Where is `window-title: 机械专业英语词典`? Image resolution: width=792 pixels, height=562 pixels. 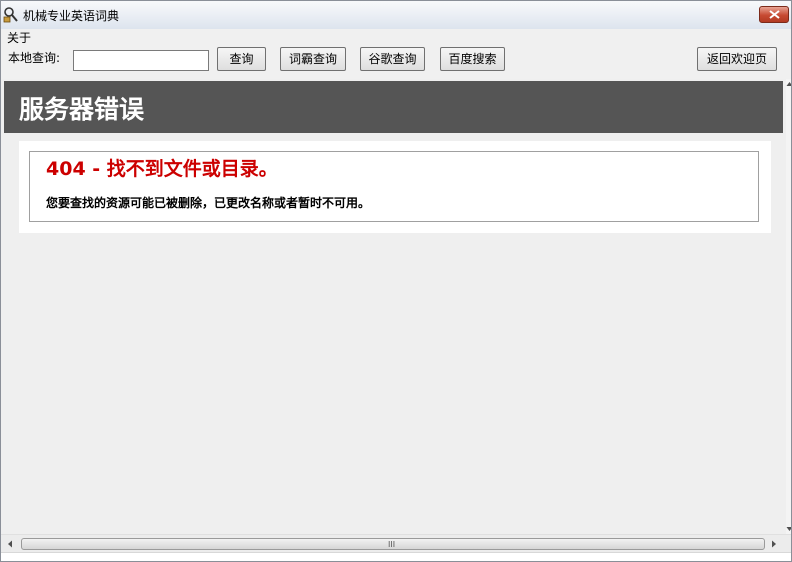 window-title: 机械专业英语词典 is located at coordinates (71, 16).